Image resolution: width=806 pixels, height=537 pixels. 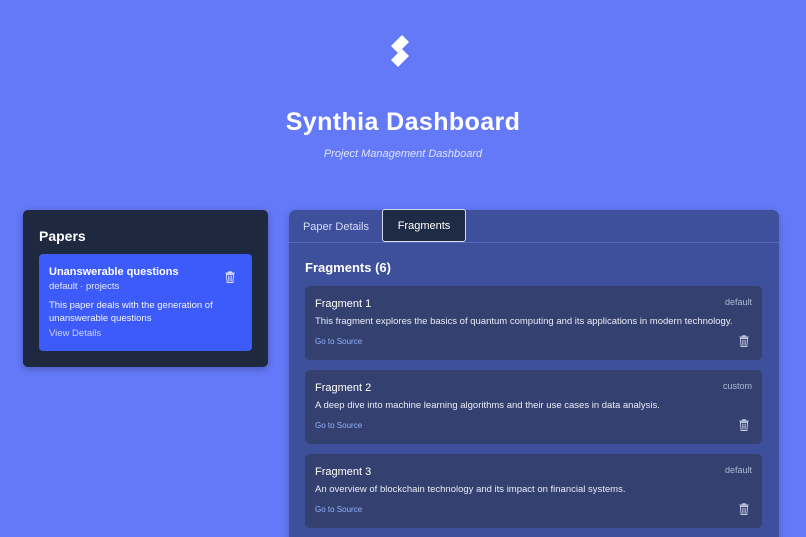 What do you see at coordinates (62, 236) in the screenshot?
I see `papers-heading: Papers` at bounding box center [62, 236].